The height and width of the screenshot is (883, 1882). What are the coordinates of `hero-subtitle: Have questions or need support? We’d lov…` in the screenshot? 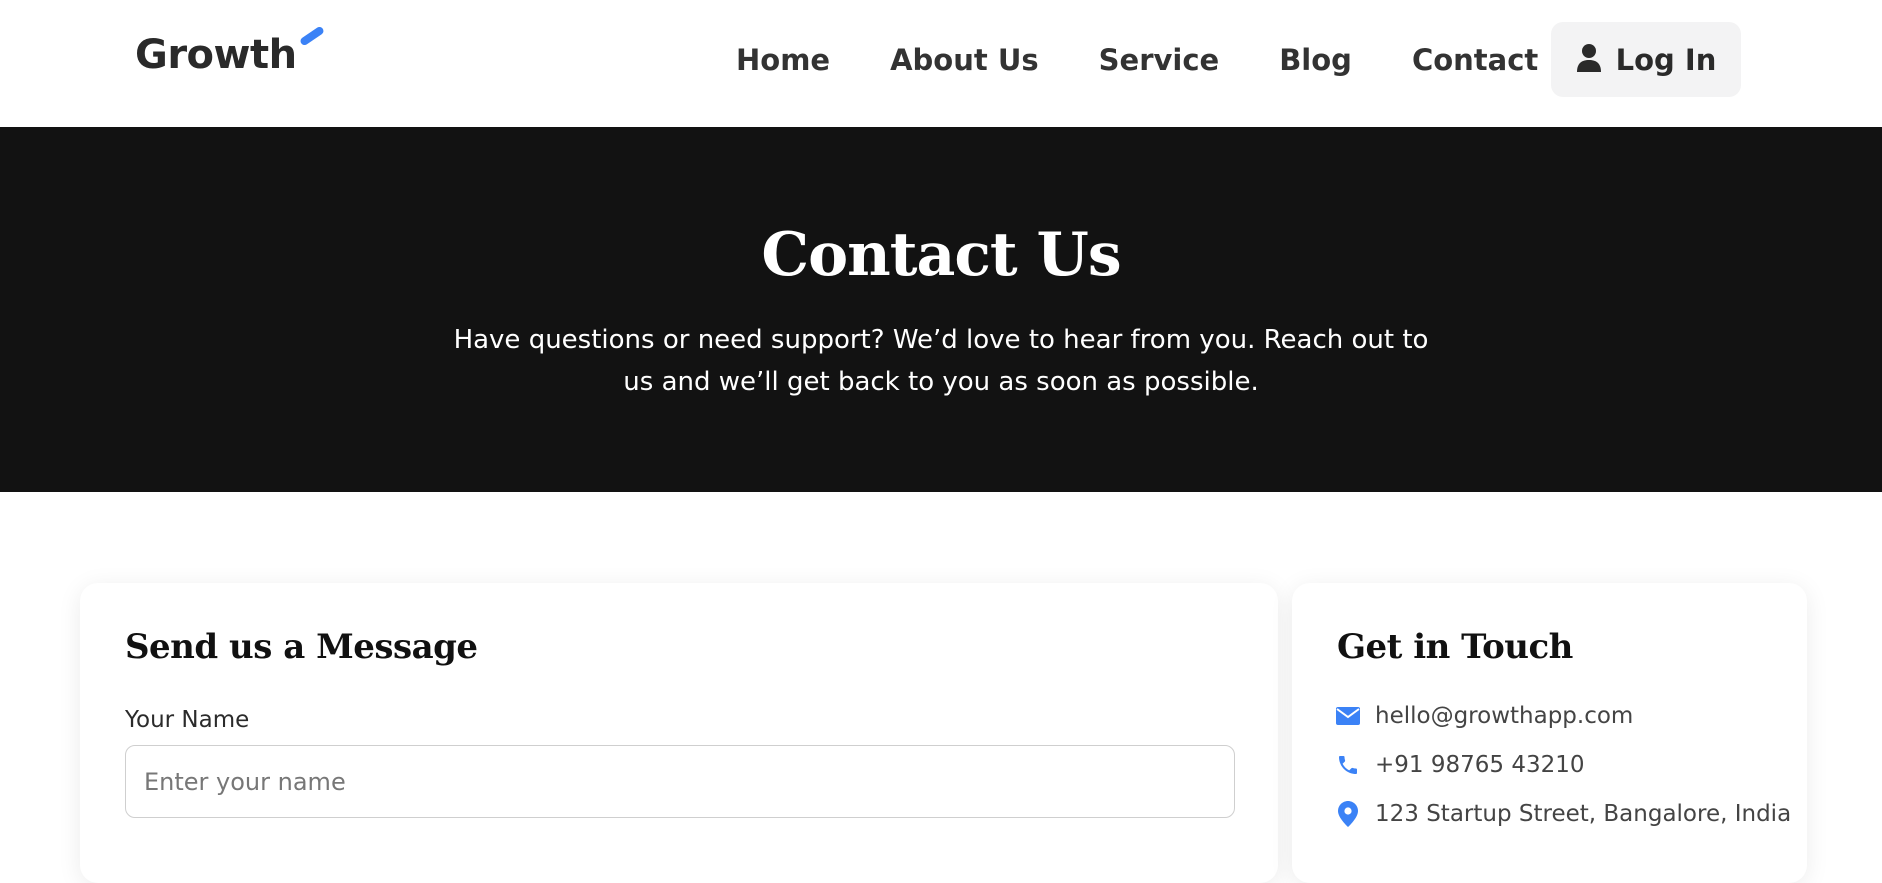 It's located at (941, 361).